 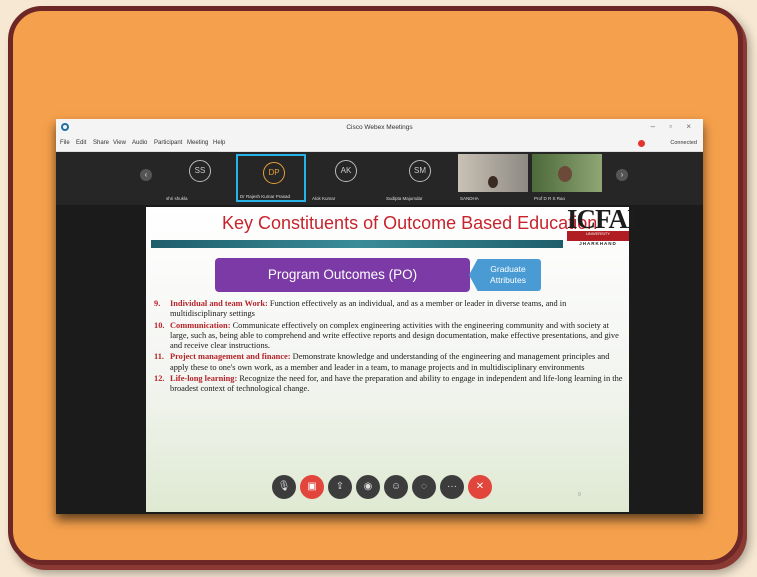 I want to click on window-title: Cisco Webex Meetings, so click(x=379, y=127).